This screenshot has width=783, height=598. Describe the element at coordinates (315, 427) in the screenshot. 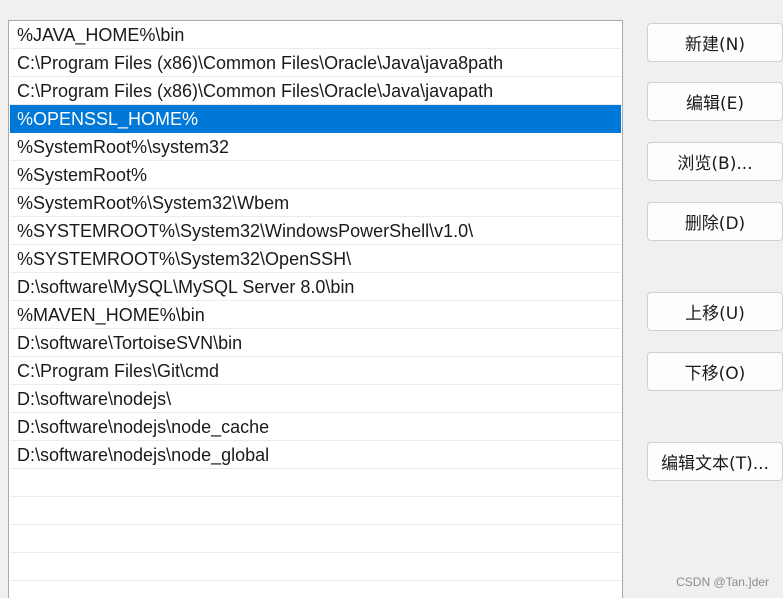

I see `path-list-item: D:\software\nodejs\node_cache` at that location.